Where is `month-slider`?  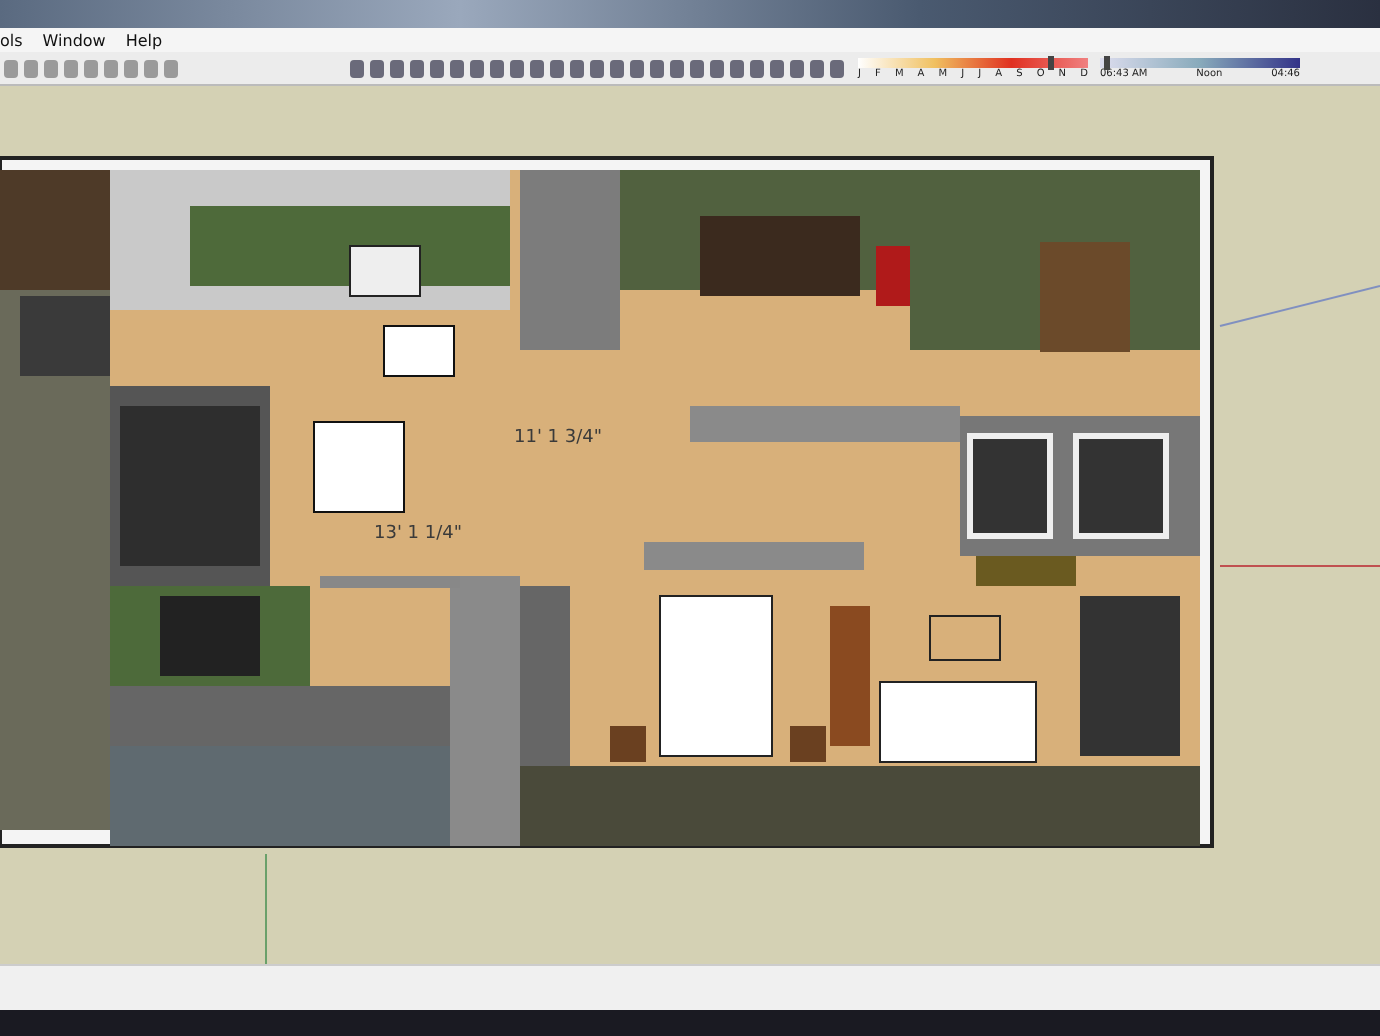
month-slider is located at coordinates (973, 62).